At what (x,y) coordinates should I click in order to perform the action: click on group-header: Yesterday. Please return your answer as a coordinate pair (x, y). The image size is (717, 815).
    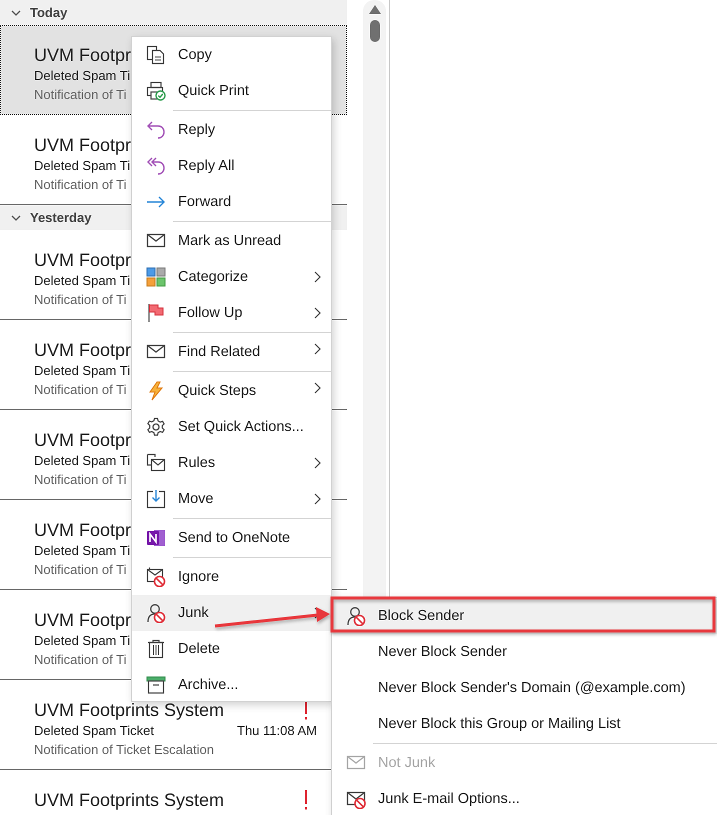
    Looking at the image, I should click on (61, 217).